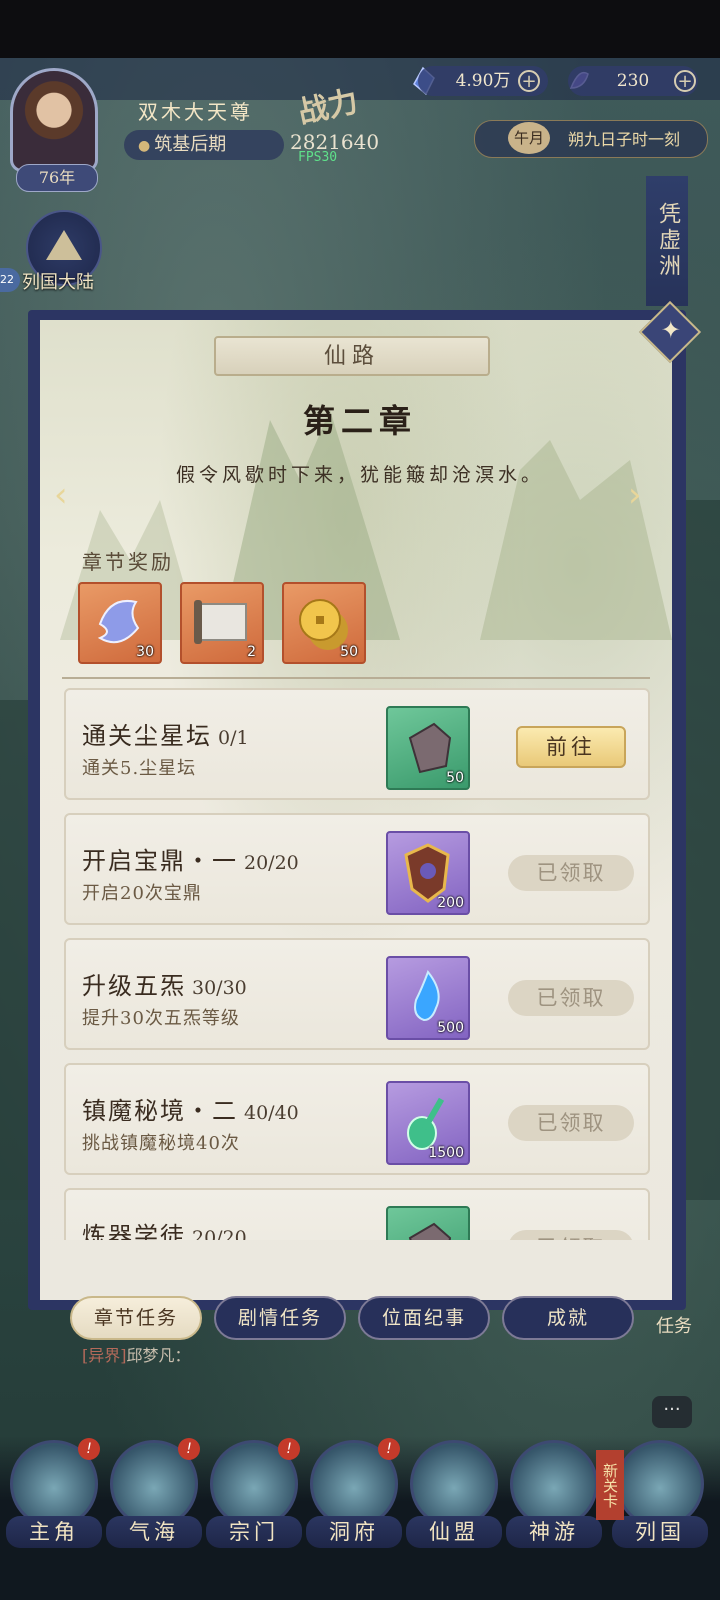 This screenshot has width=720, height=1600. I want to click on task-row: 通关尘星坛 0/1 通关5.尘星坛 50 前往, so click(357, 744).